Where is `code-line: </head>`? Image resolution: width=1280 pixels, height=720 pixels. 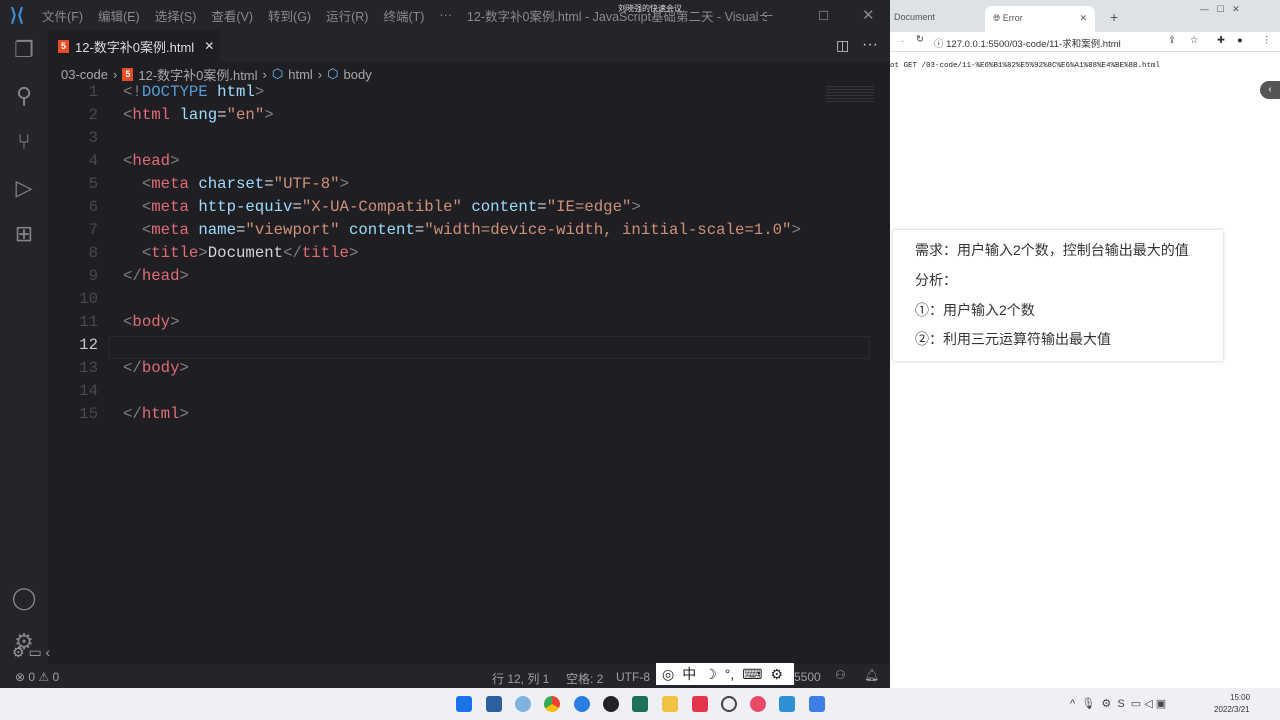
code-line: </head> is located at coordinates (156, 276).